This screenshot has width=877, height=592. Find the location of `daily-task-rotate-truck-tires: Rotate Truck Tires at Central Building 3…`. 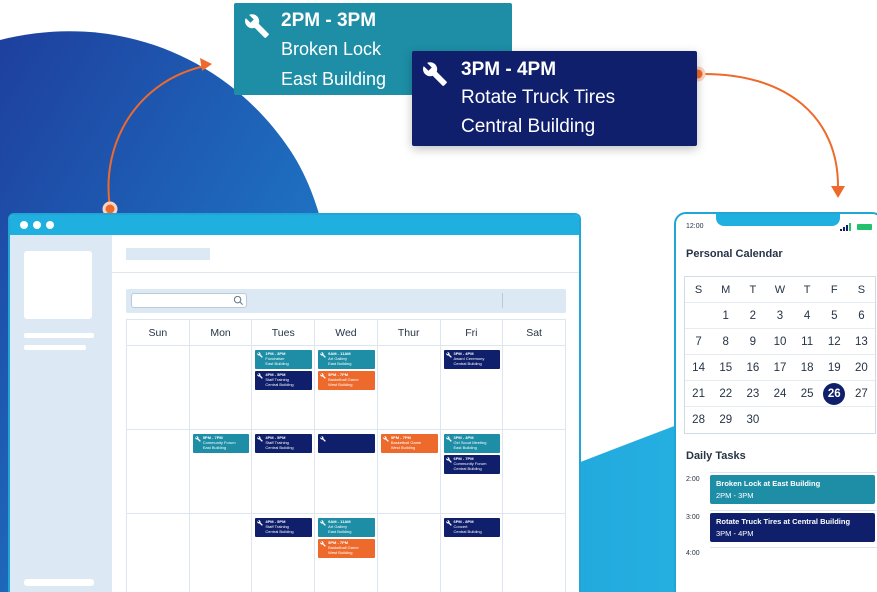

daily-task-rotate-truck-tires: Rotate Truck Tires at Central Building 3… is located at coordinates (792, 527).